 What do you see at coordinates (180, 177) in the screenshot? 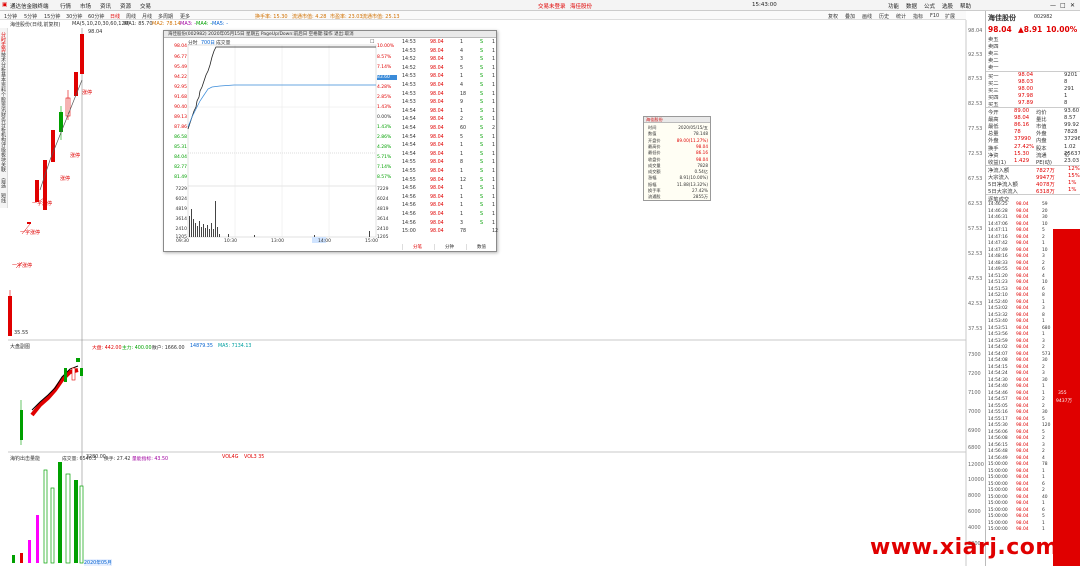
I see `axis-tick: 81.49` at bounding box center [180, 177].